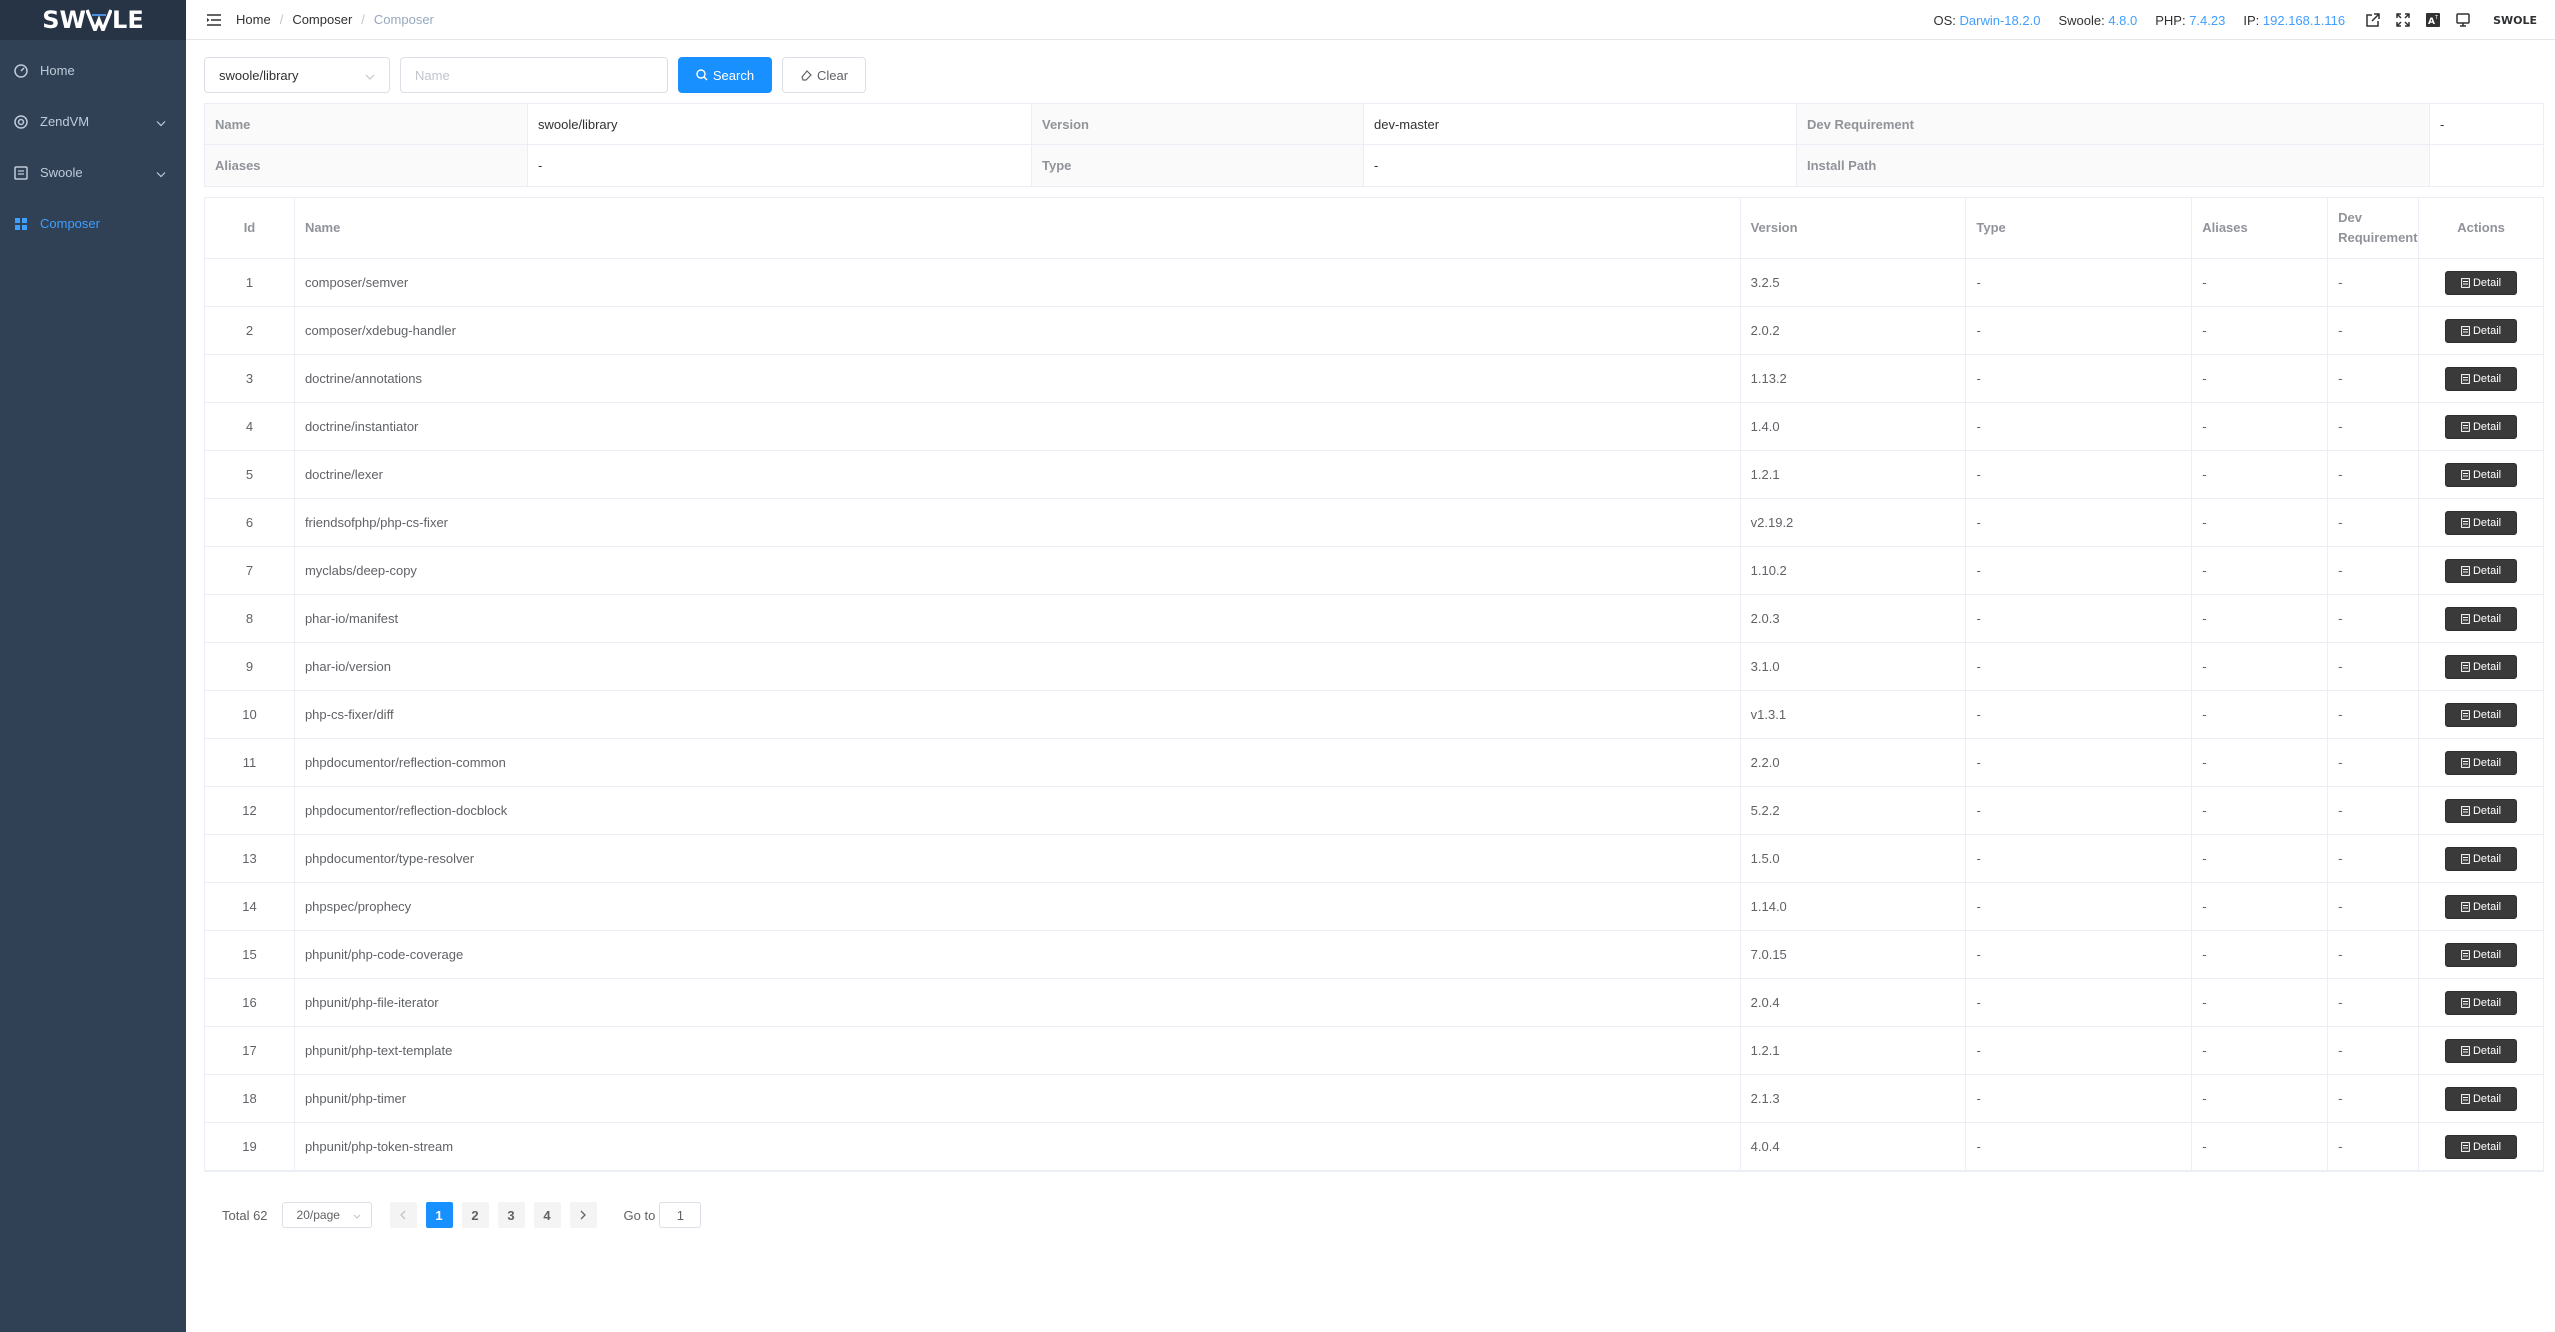  I want to click on os-info: OS: Darwin-18.2.0, so click(1987, 20).